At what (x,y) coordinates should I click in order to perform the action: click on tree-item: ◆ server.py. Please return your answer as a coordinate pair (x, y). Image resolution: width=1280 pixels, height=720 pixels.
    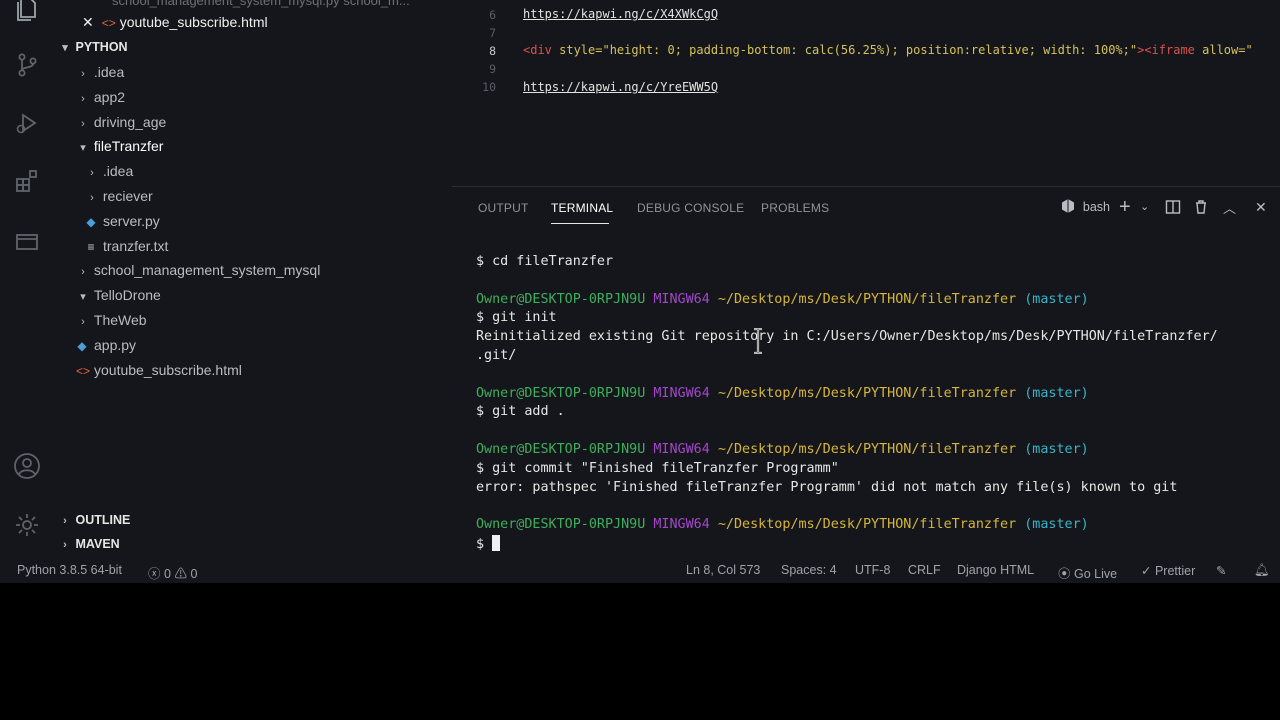
    Looking at the image, I should click on (122, 221).